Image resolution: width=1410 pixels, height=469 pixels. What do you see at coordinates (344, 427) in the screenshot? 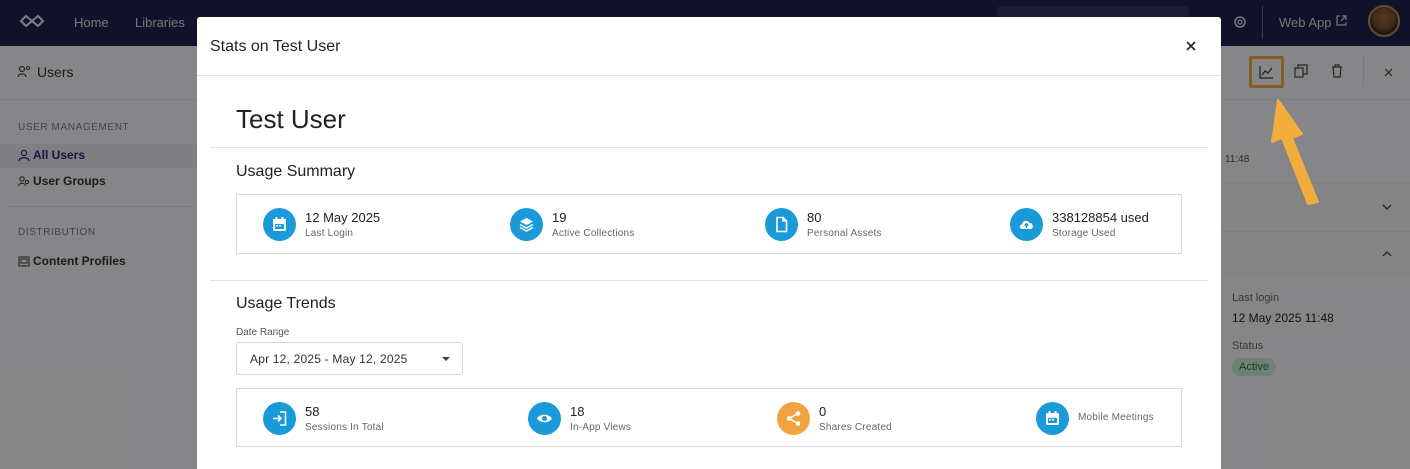
I see `stat-caption: Sessions In Total` at bounding box center [344, 427].